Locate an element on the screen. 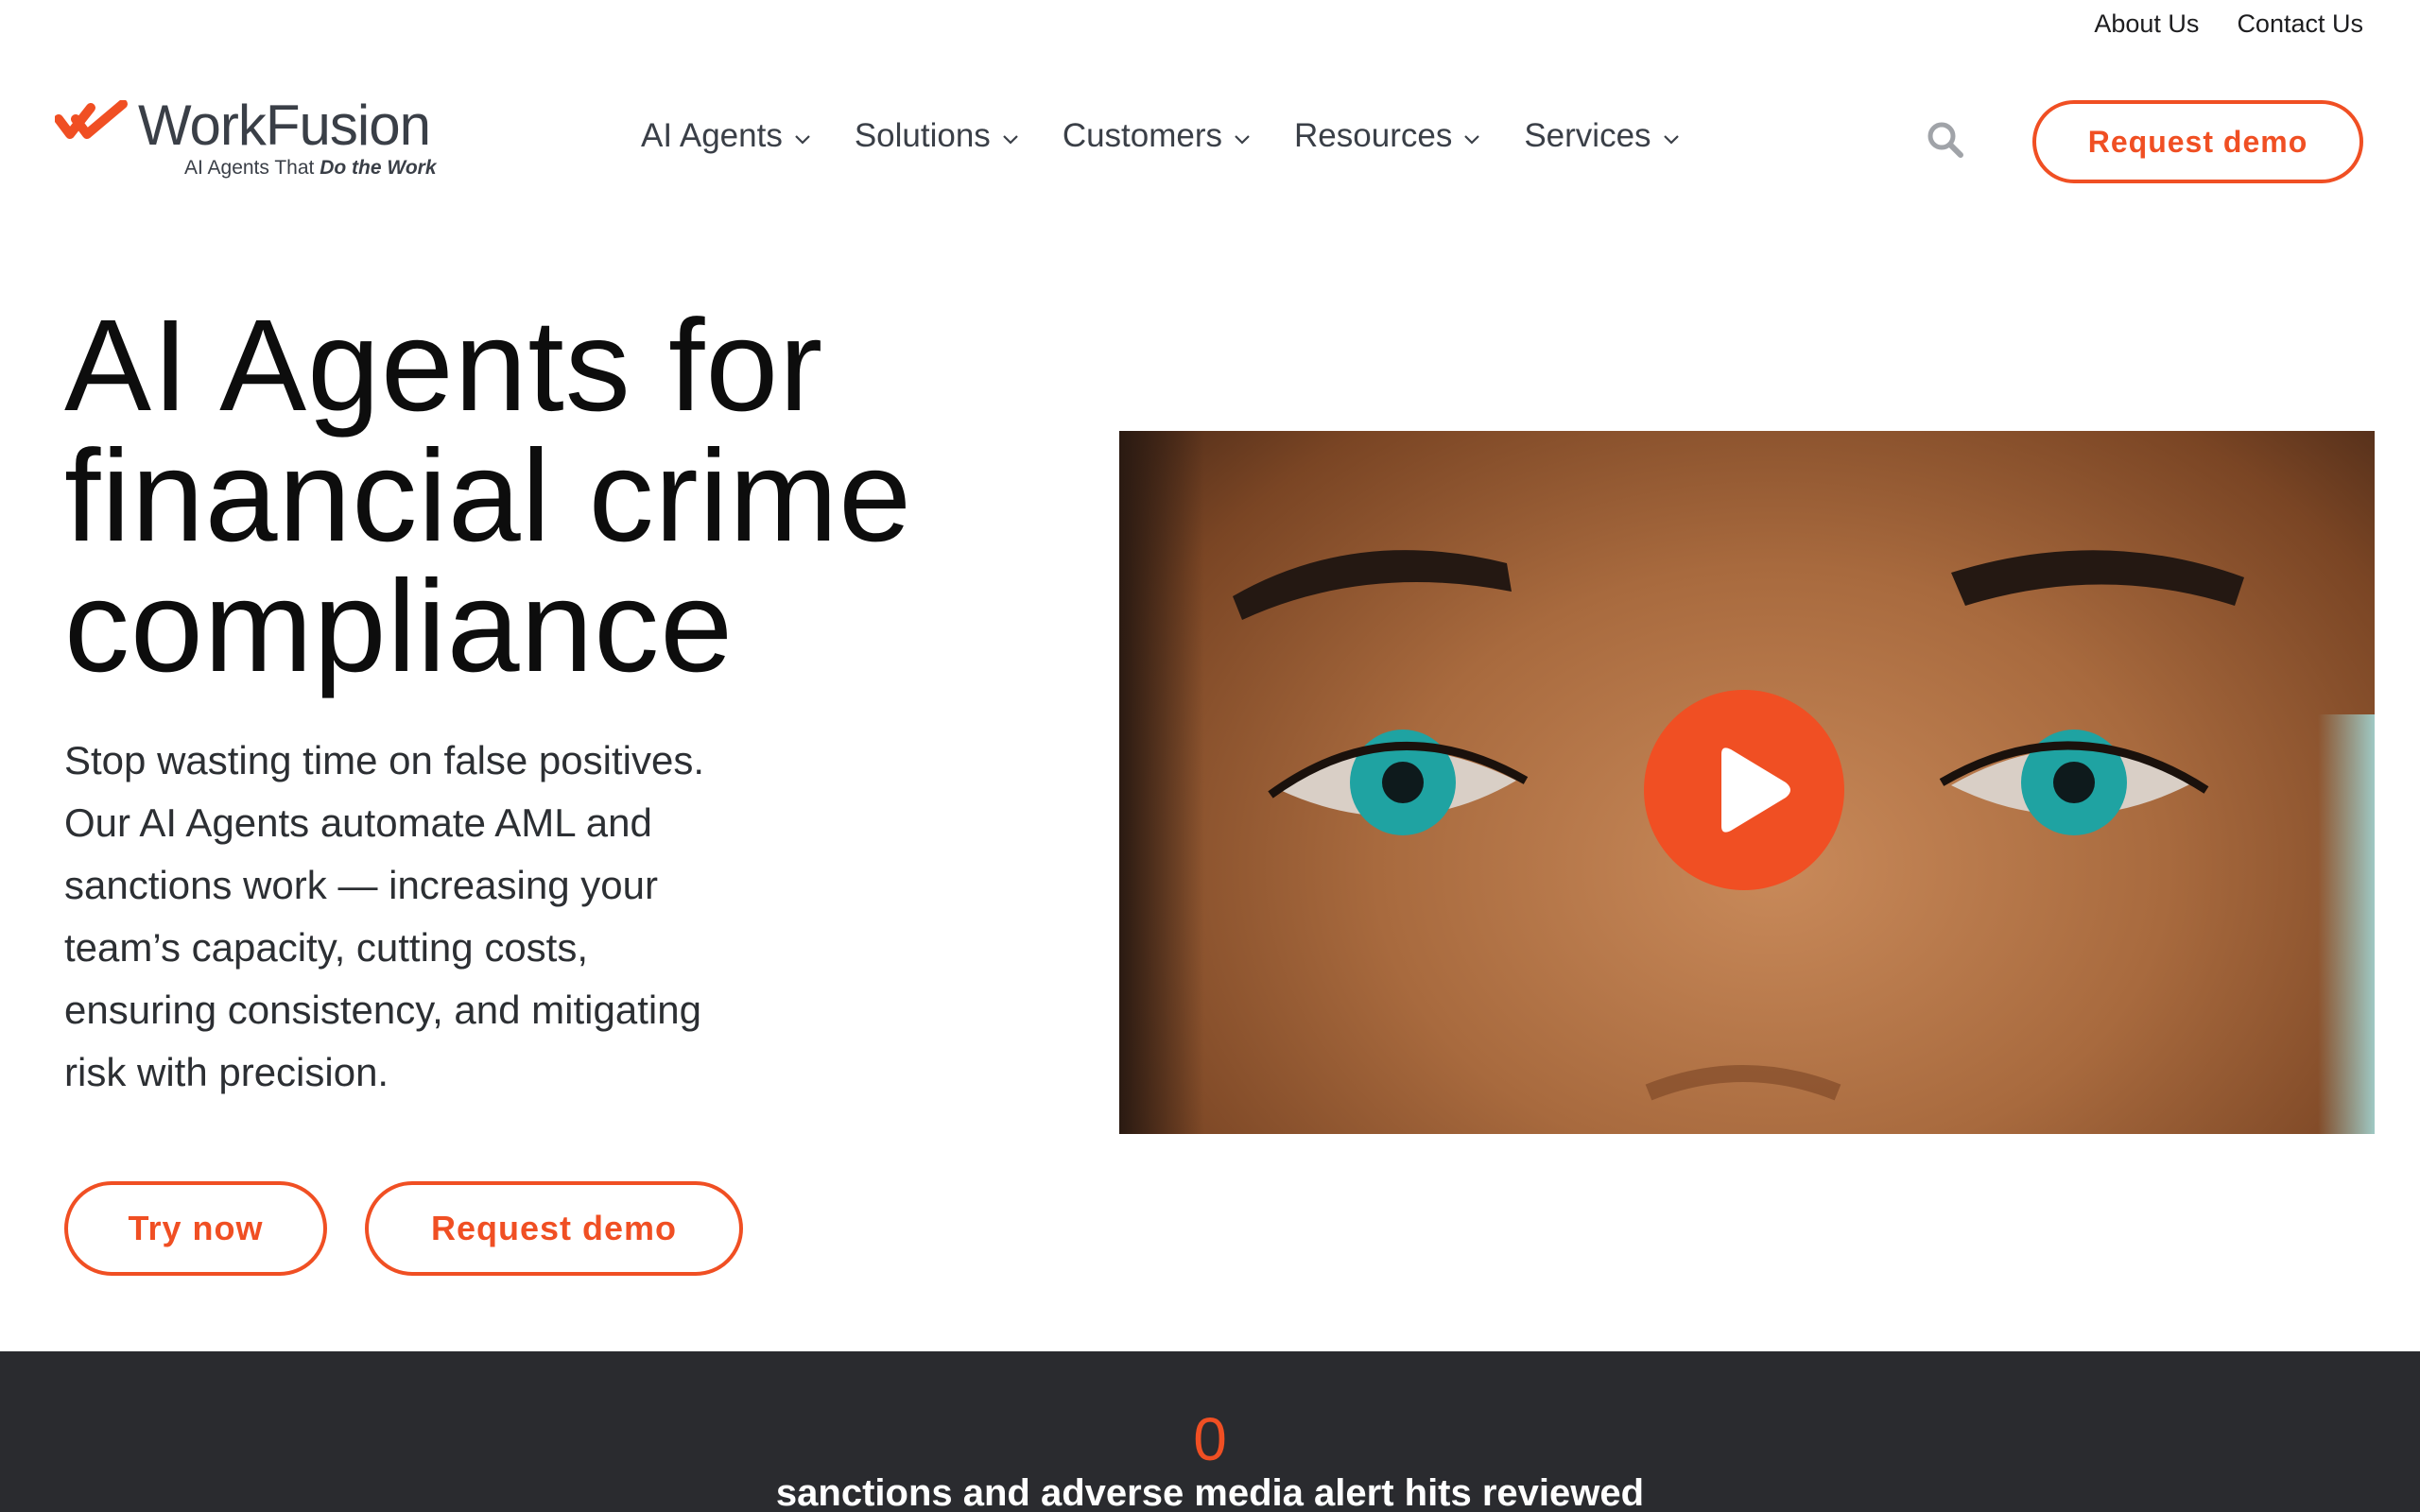 The height and width of the screenshot is (1512, 2420). about-us-link: About Us is located at coordinates (2146, 24).